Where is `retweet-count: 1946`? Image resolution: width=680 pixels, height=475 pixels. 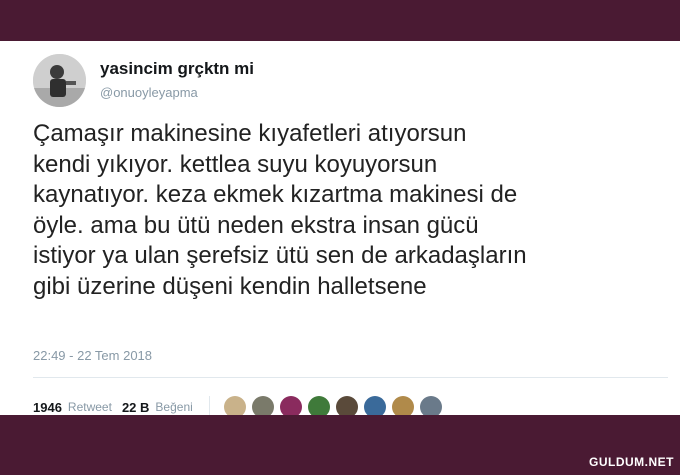
retweet-count: 1946 is located at coordinates (47, 407).